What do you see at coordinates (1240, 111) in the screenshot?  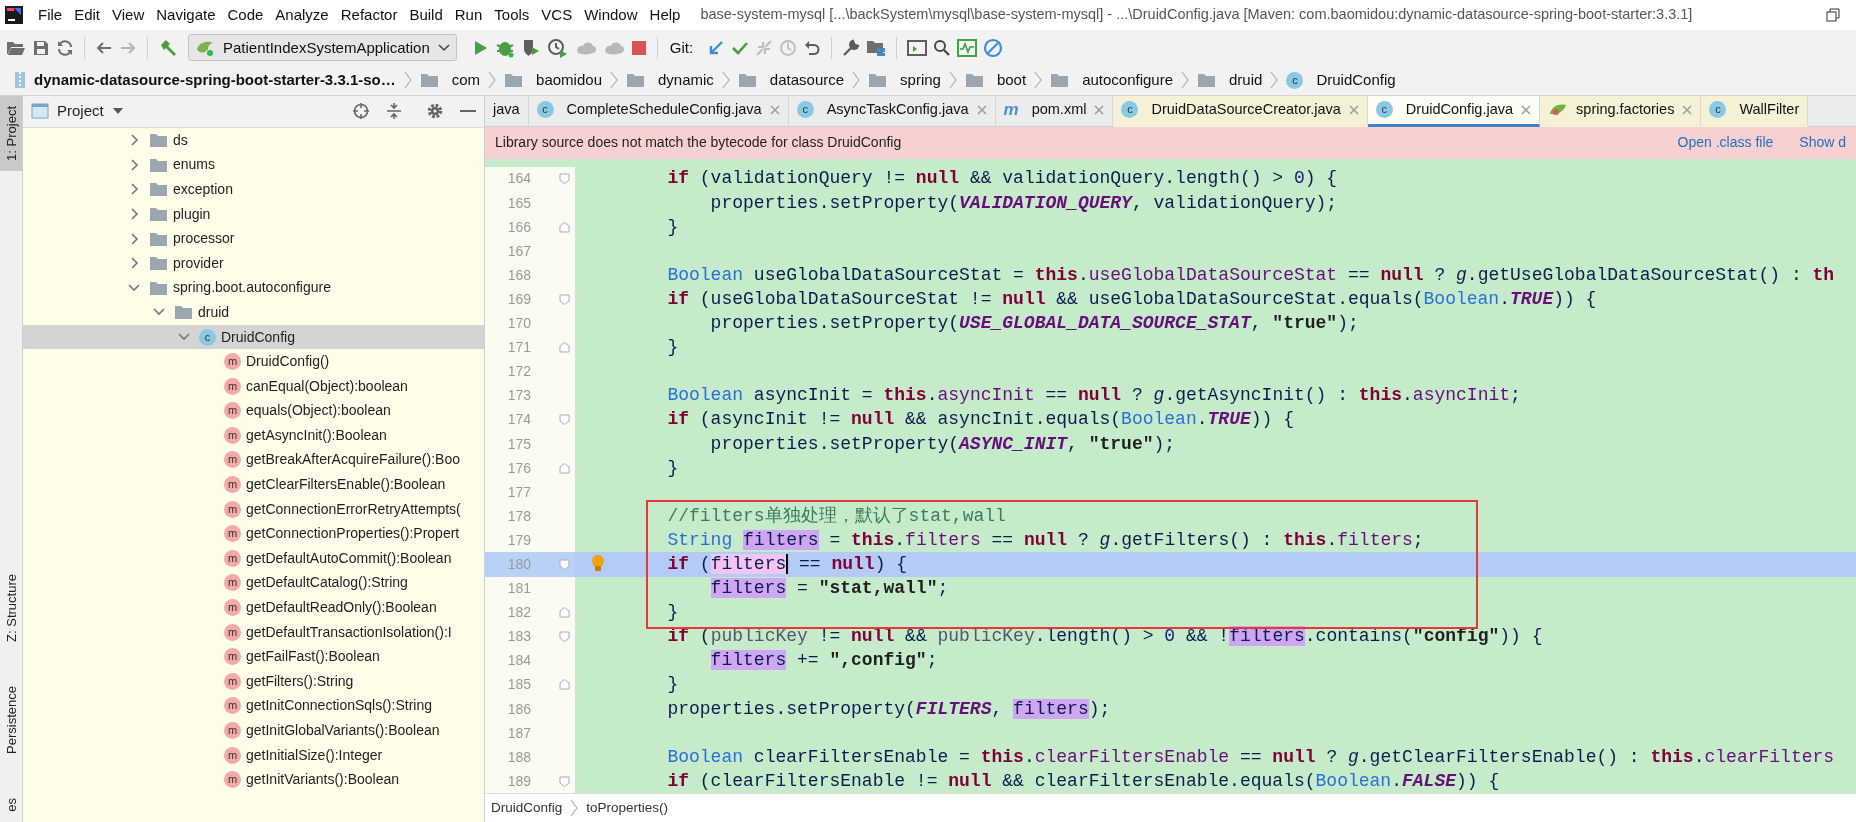 I see `editor-tab: c DruidDataSourceCreator.java` at bounding box center [1240, 111].